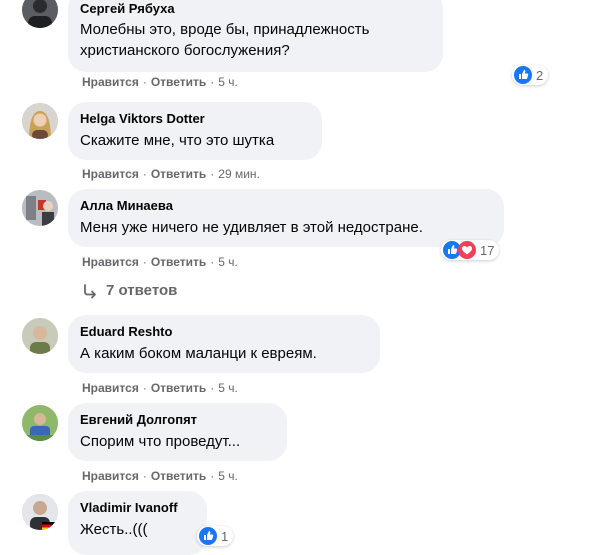 The image size is (604, 555). Describe the element at coordinates (90, 290) in the screenshot. I see `reply-arrow-icon` at that location.